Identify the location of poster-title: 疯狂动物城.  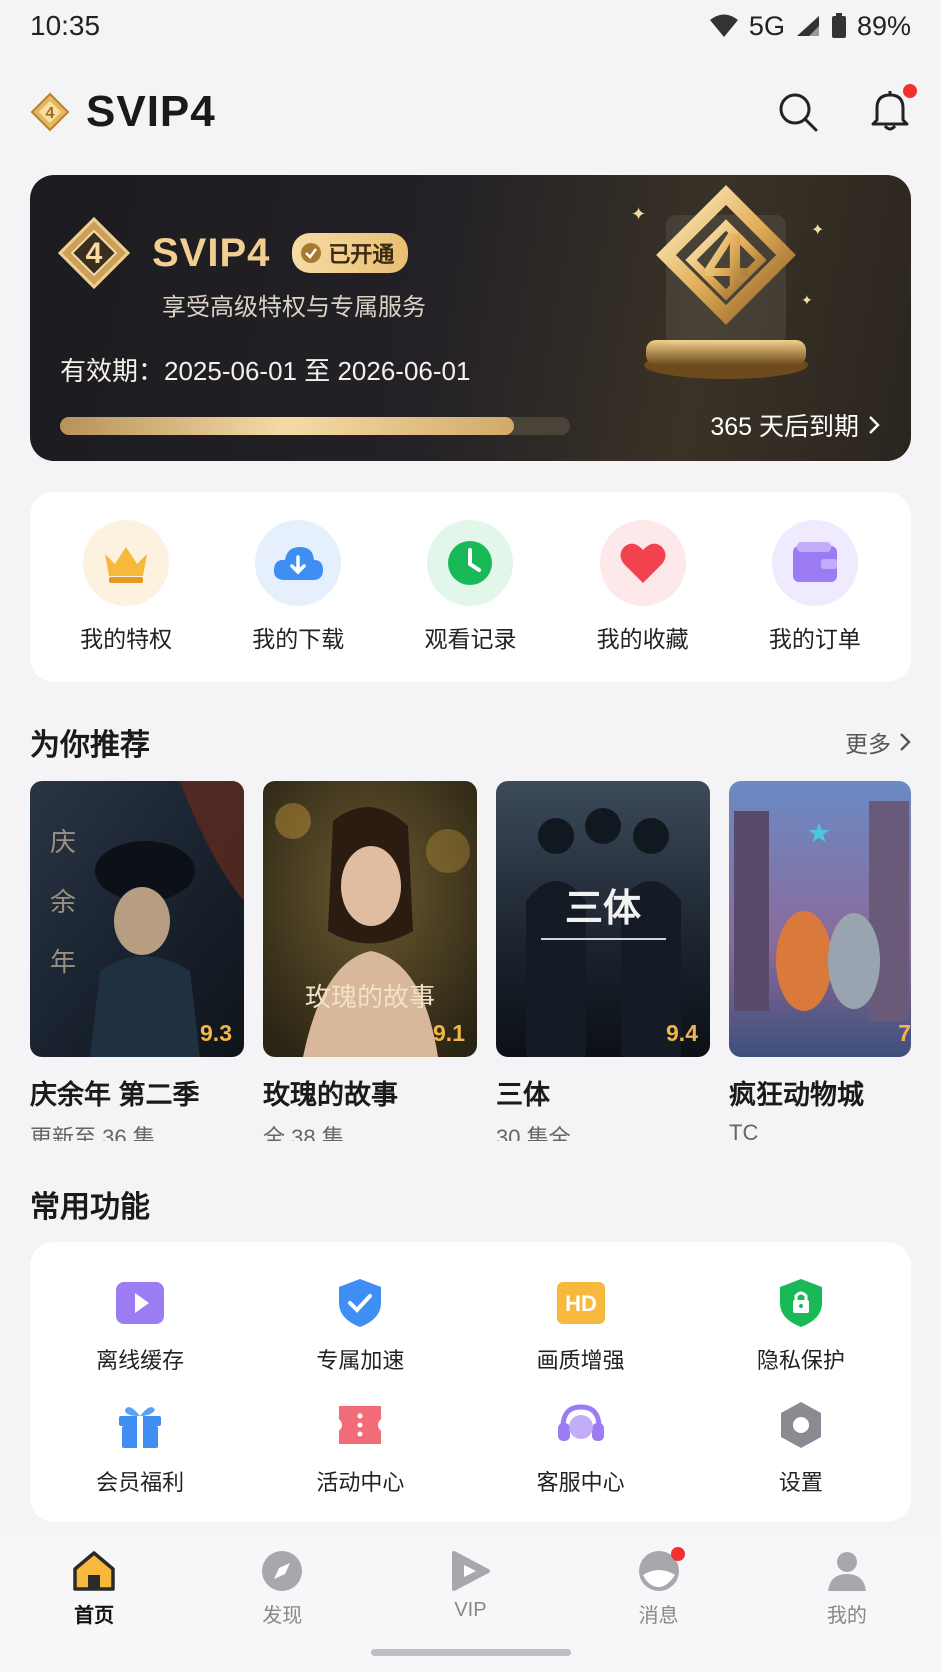
(796, 1095).